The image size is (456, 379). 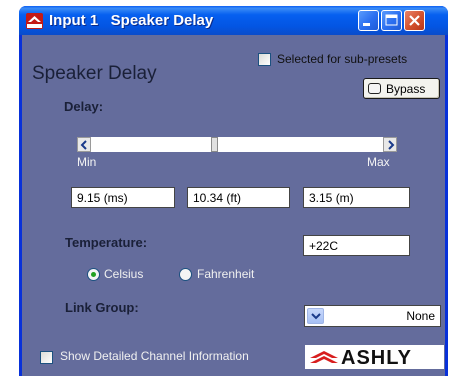 I want to click on delay-ms-field: 9.15 (ms), so click(x=123, y=197).